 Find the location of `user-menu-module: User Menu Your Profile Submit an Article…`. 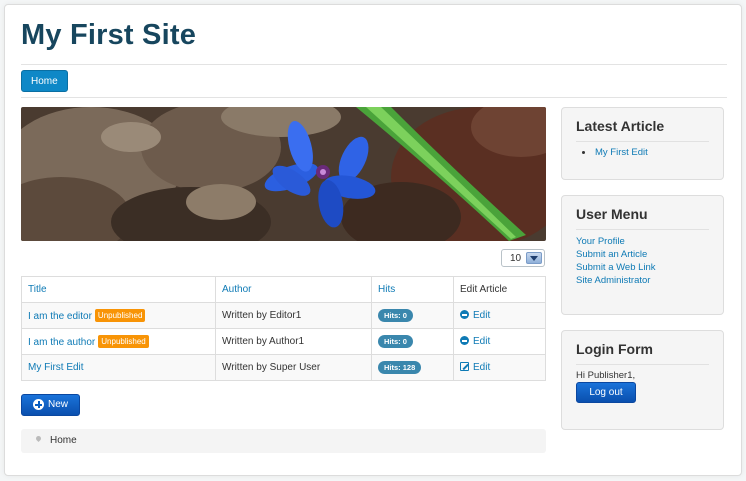

user-menu-module: User Menu Your Profile Submit an Article… is located at coordinates (642, 255).